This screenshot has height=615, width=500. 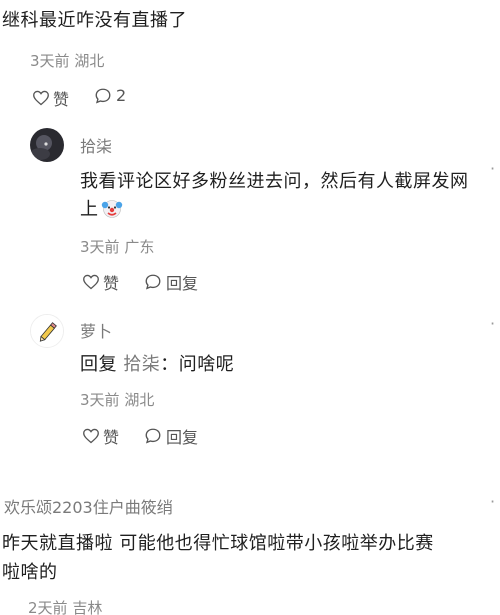 What do you see at coordinates (61, 99) in the screenshot?
I see `comment-like-label: 赞` at bounding box center [61, 99].